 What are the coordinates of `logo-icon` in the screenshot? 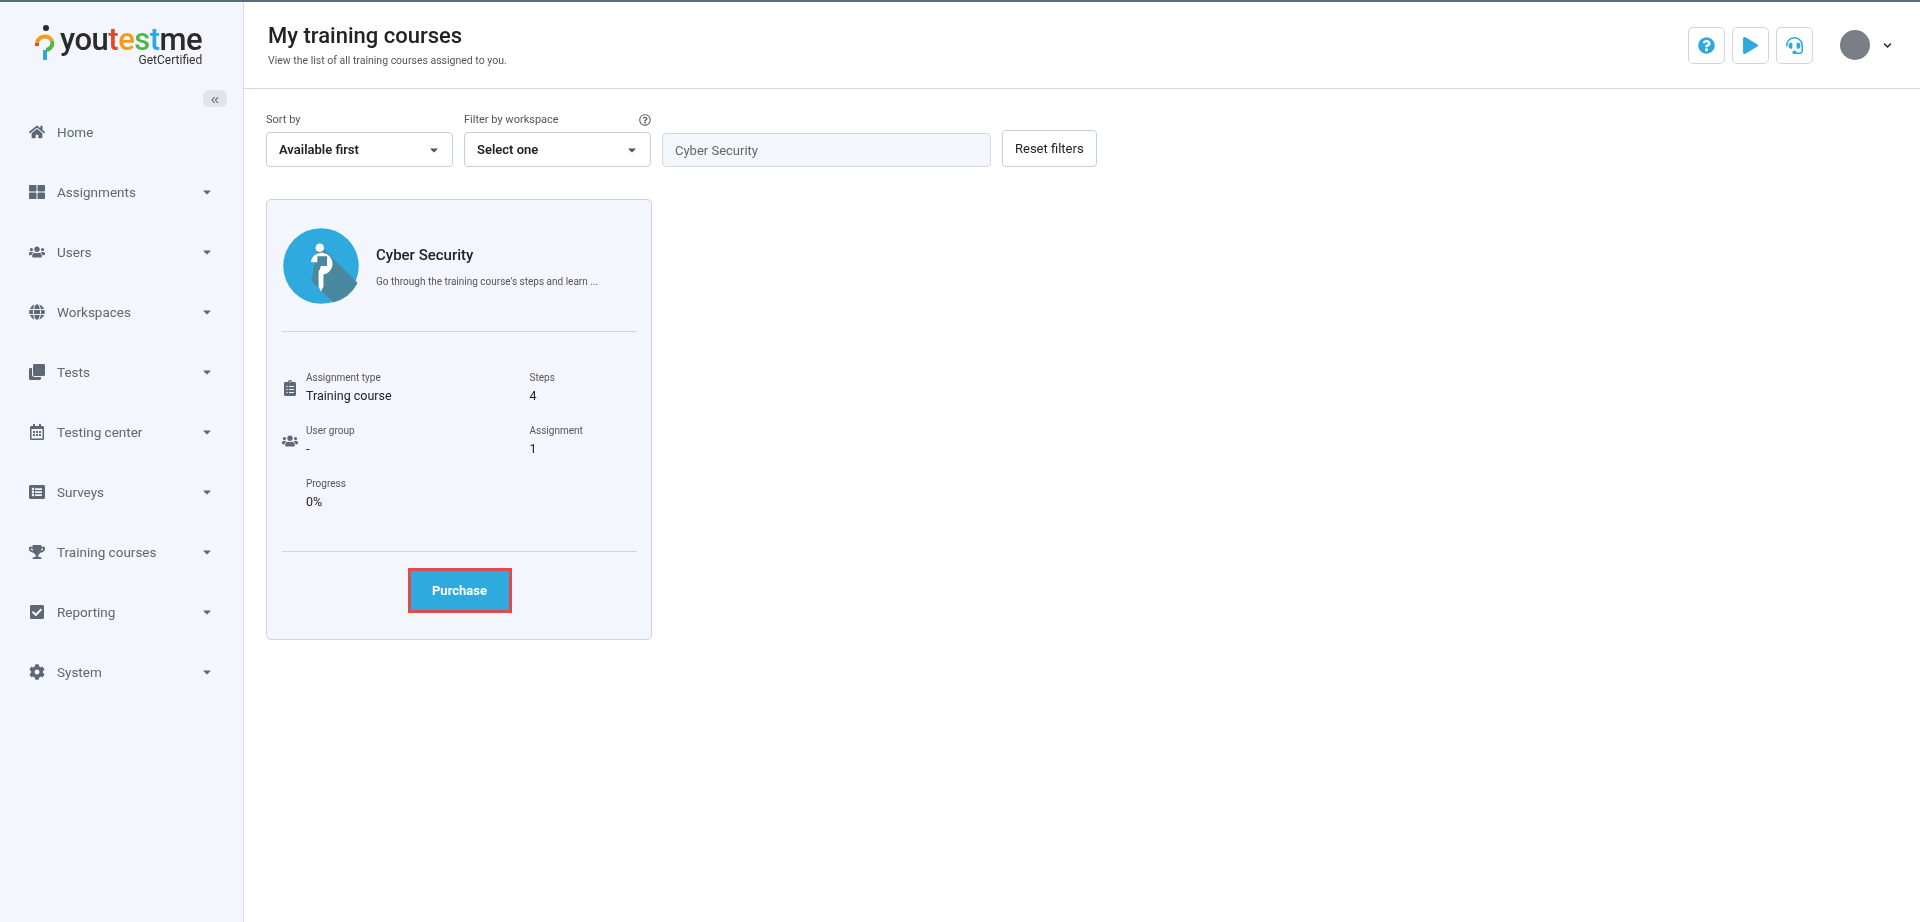 It's located at (44, 43).